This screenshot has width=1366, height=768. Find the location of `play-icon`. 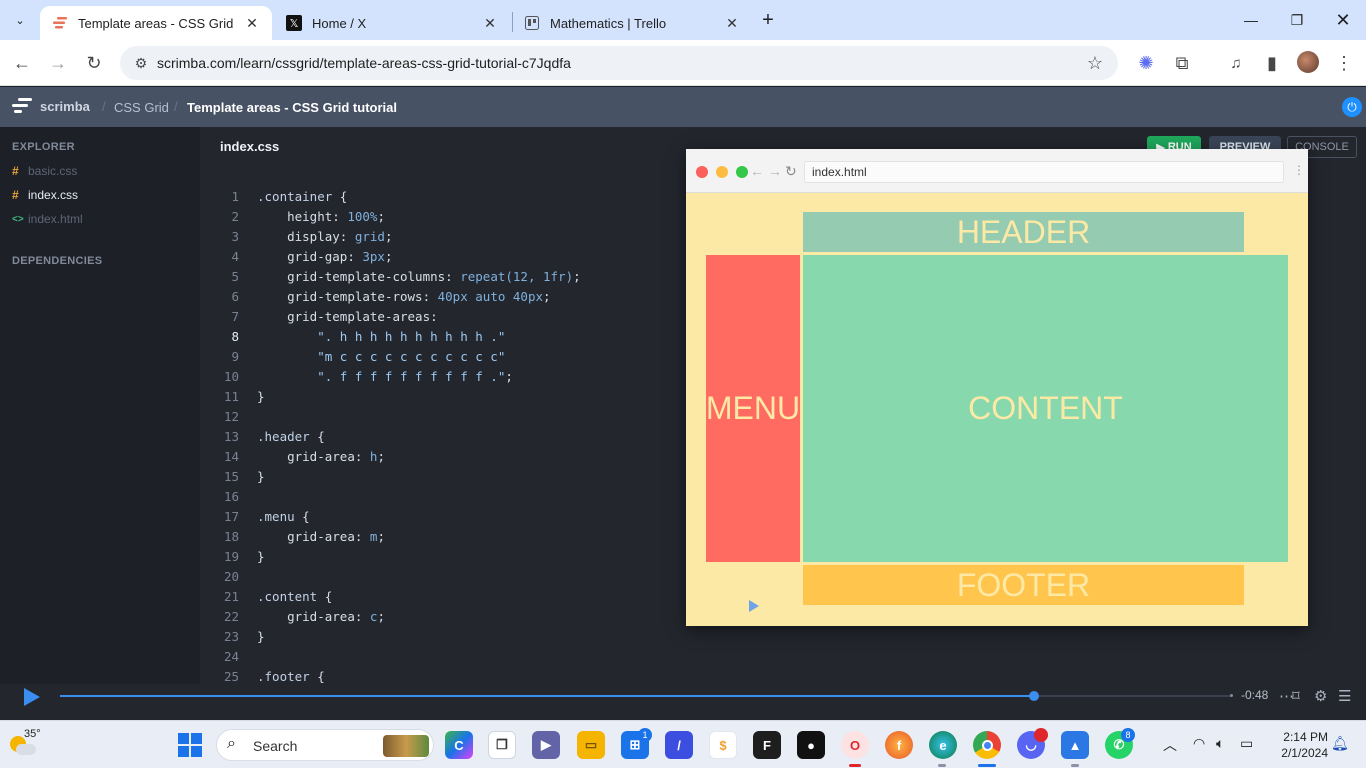

play-icon is located at coordinates (32, 697).